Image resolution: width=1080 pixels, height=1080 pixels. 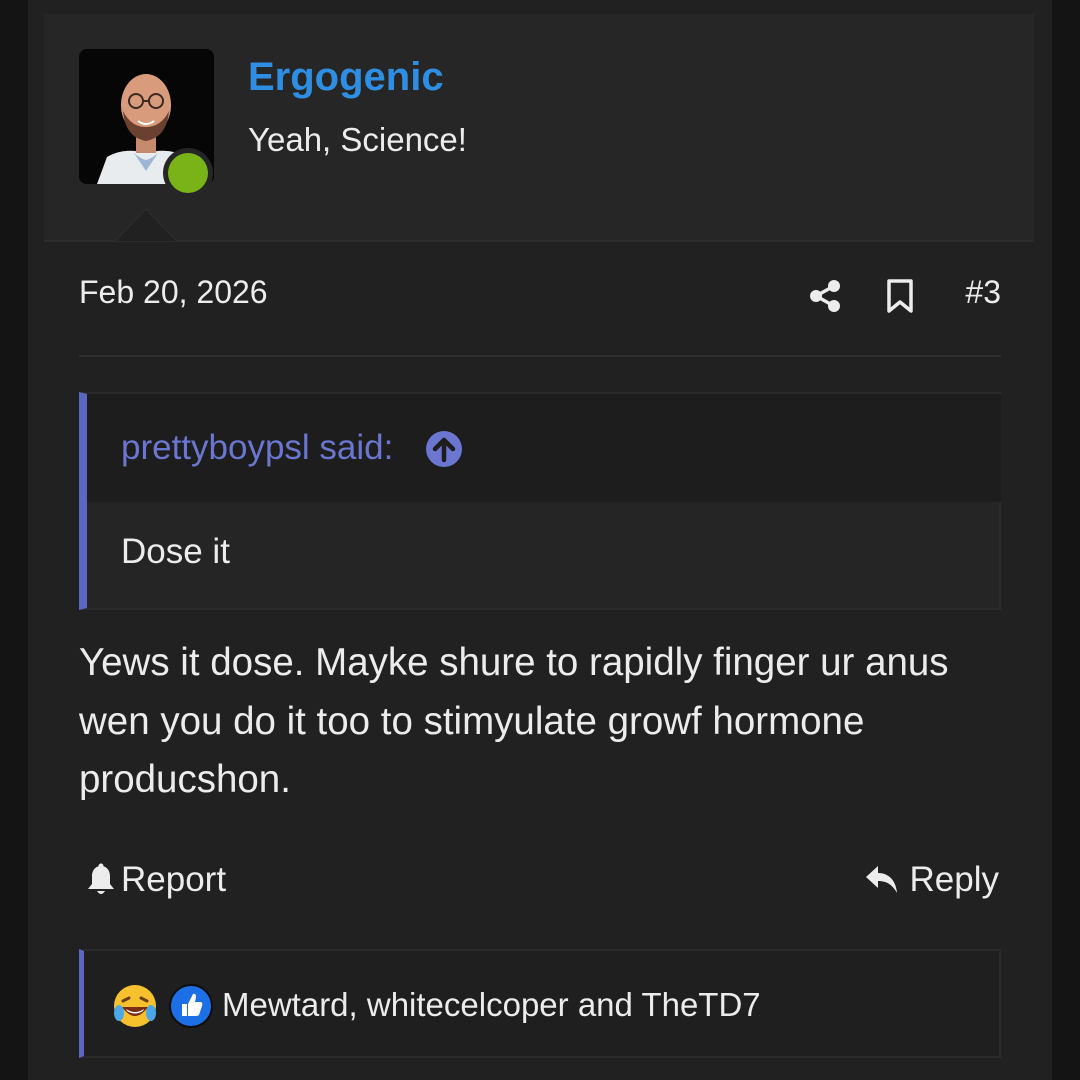 What do you see at coordinates (954, 879) in the screenshot?
I see `reply-label: Reply` at bounding box center [954, 879].